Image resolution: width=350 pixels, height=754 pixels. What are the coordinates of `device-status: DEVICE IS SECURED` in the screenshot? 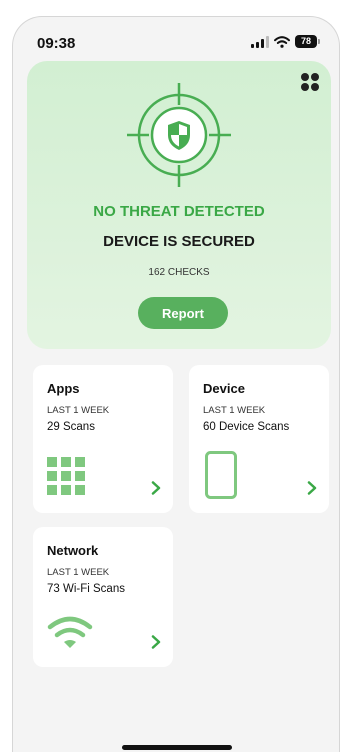 It's located at (179, 241).